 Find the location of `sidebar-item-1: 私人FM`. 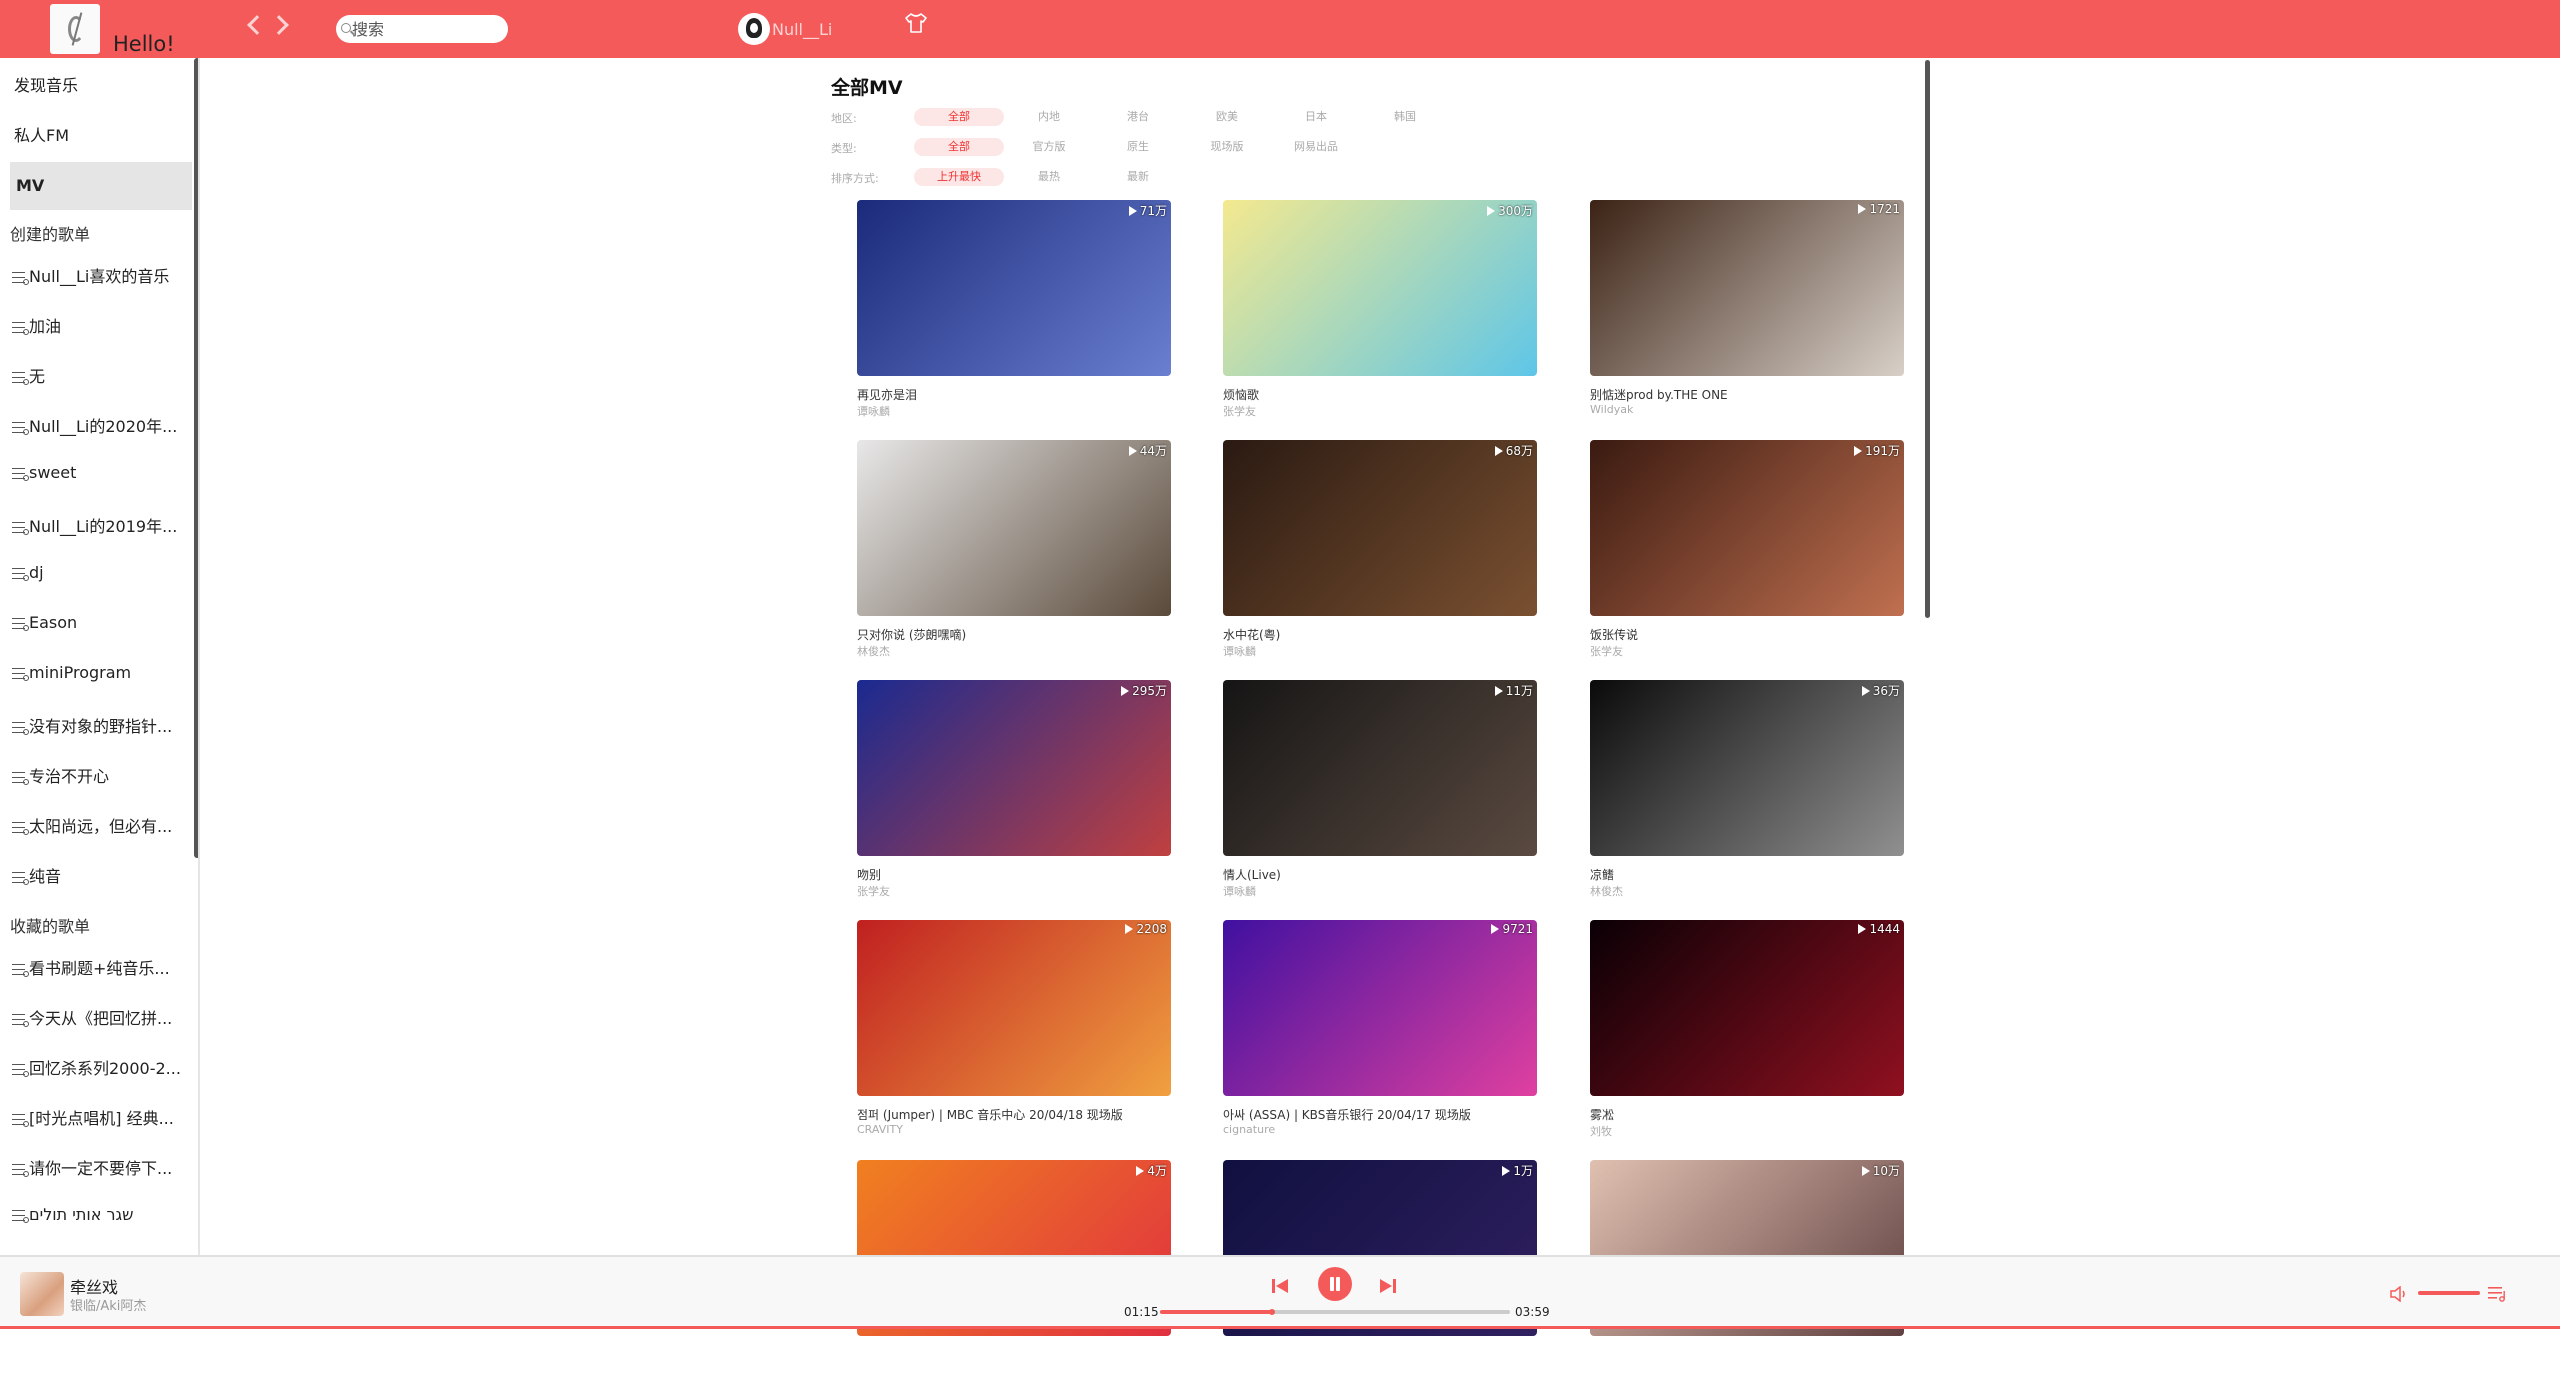

sidebar-item-1: 私人FM is located at coordinates (96, 136).